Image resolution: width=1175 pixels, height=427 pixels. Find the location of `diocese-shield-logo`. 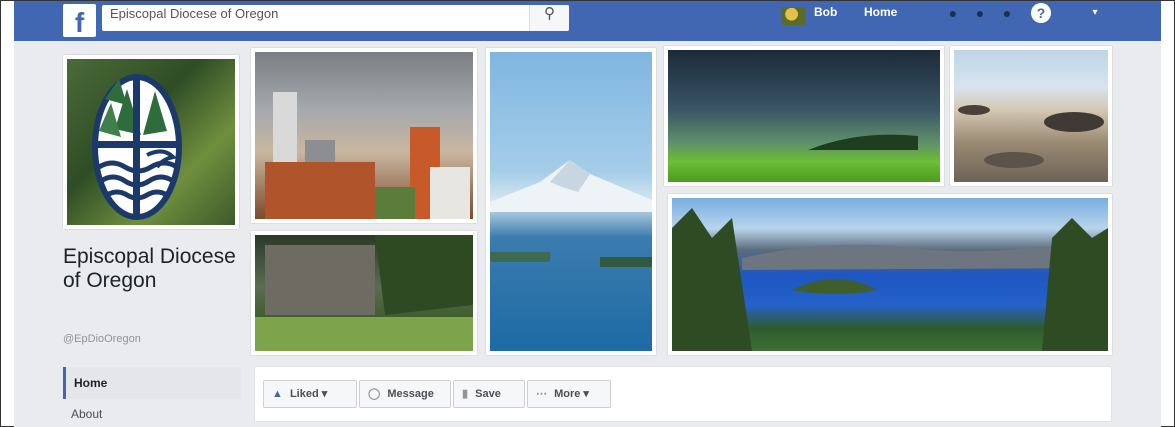

diocese-shield-logo is located at coordinates (151, 142).